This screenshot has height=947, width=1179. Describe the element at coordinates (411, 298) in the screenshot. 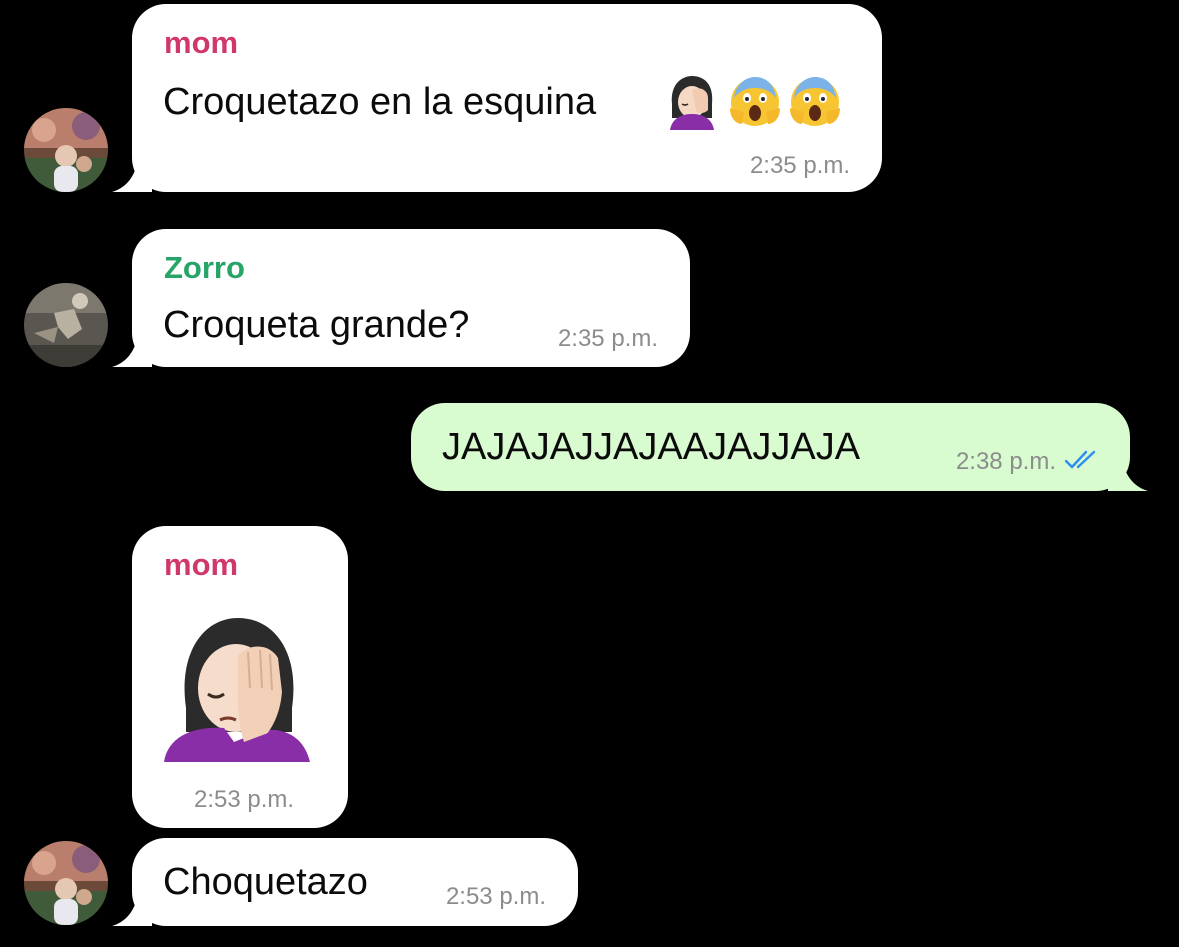

I see `message-bubble-incoming: Zorro Croqueta grande? 2:35 p.m.` at that location.